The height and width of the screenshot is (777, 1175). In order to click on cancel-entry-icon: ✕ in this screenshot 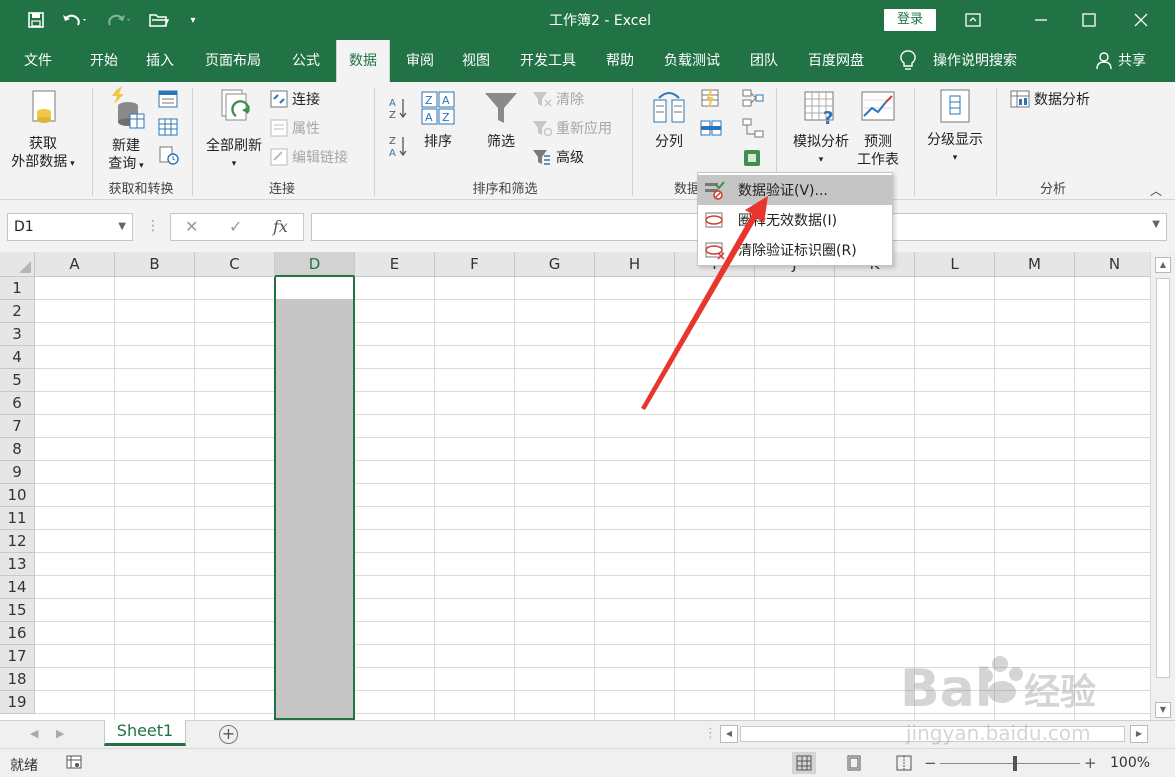, I will do `click(191, 226)`.